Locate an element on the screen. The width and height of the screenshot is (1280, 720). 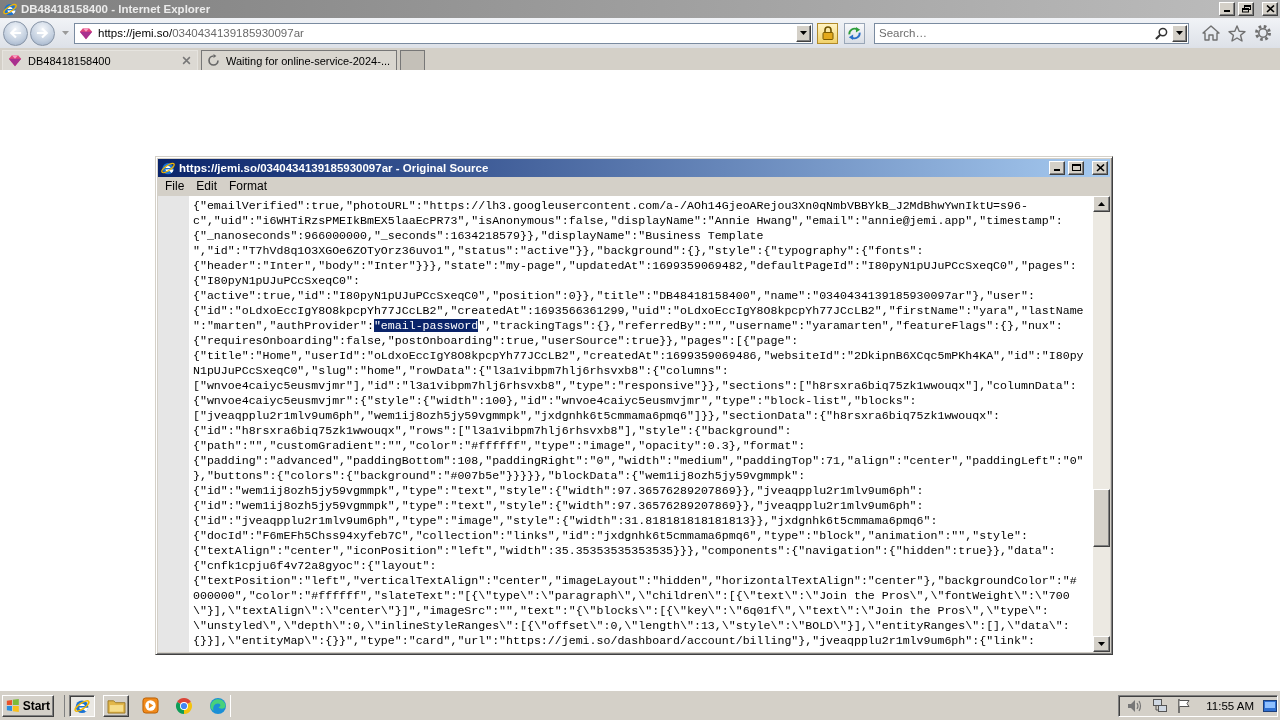
right-arrow-icon is located at coordinates (42, 33).